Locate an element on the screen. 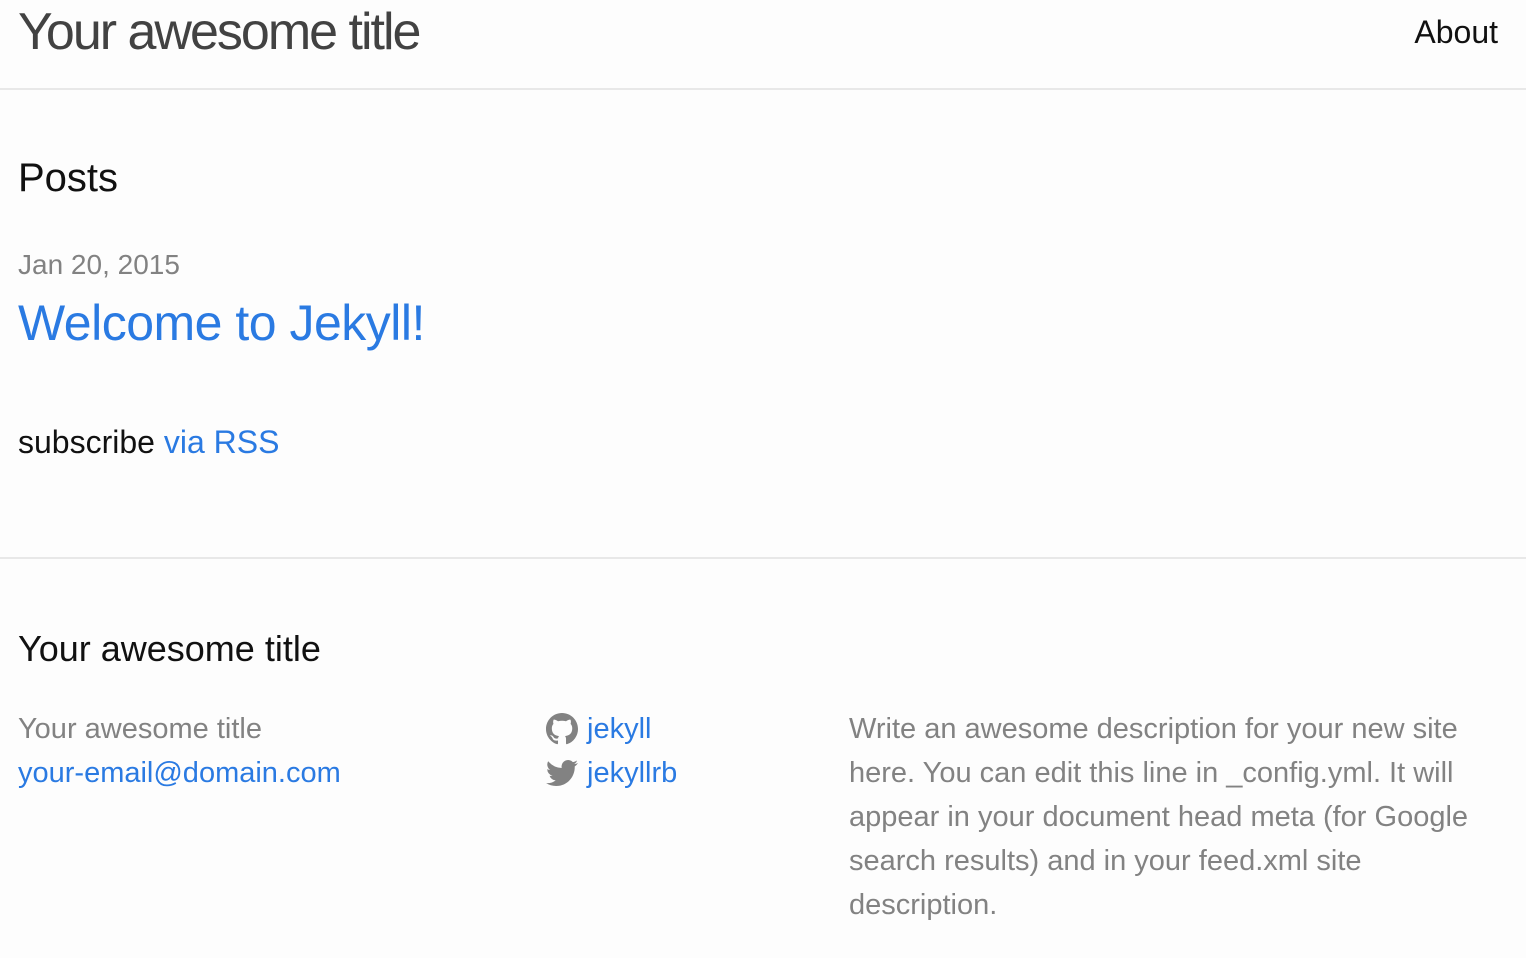  post-title-link: Welcome to Jekyll! is located at coordinates (221, 323).